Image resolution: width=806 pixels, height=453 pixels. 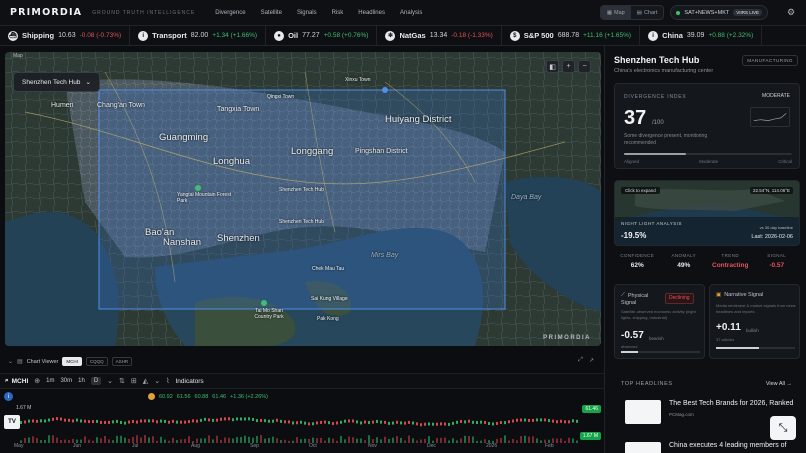 I want to click on indicators-icon: ⌇, so click(x=167, y=381).